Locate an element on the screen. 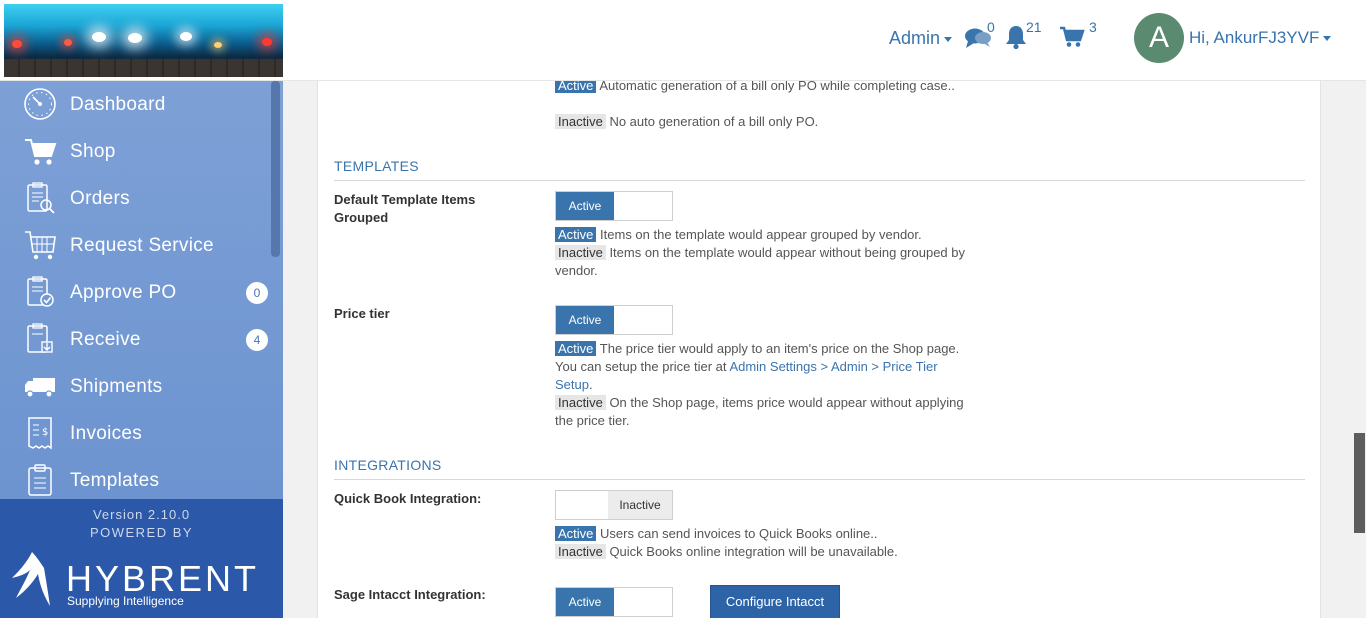 The height and width of the screenshot is (618, 1366). receive-icon is located at coordinates (40, 338).